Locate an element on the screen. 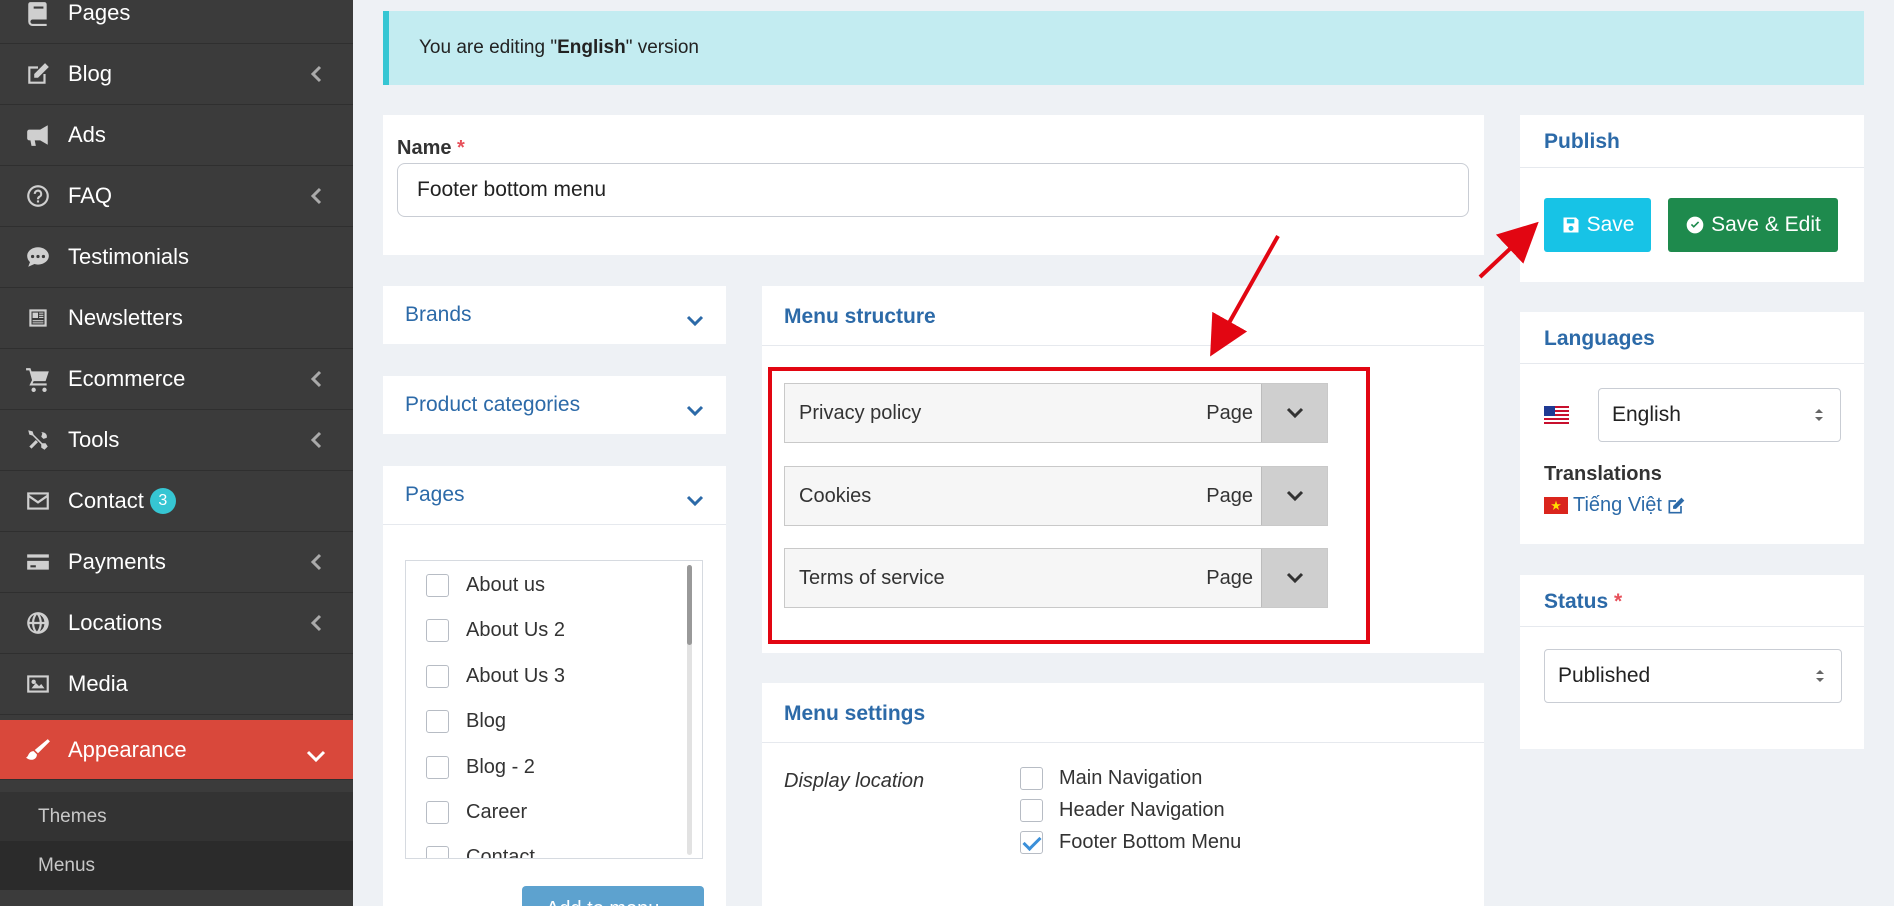 This screenshot has width=1894, height=906. sidebar-item-testimonials: Testimonials is located at coordinates (176, 257).